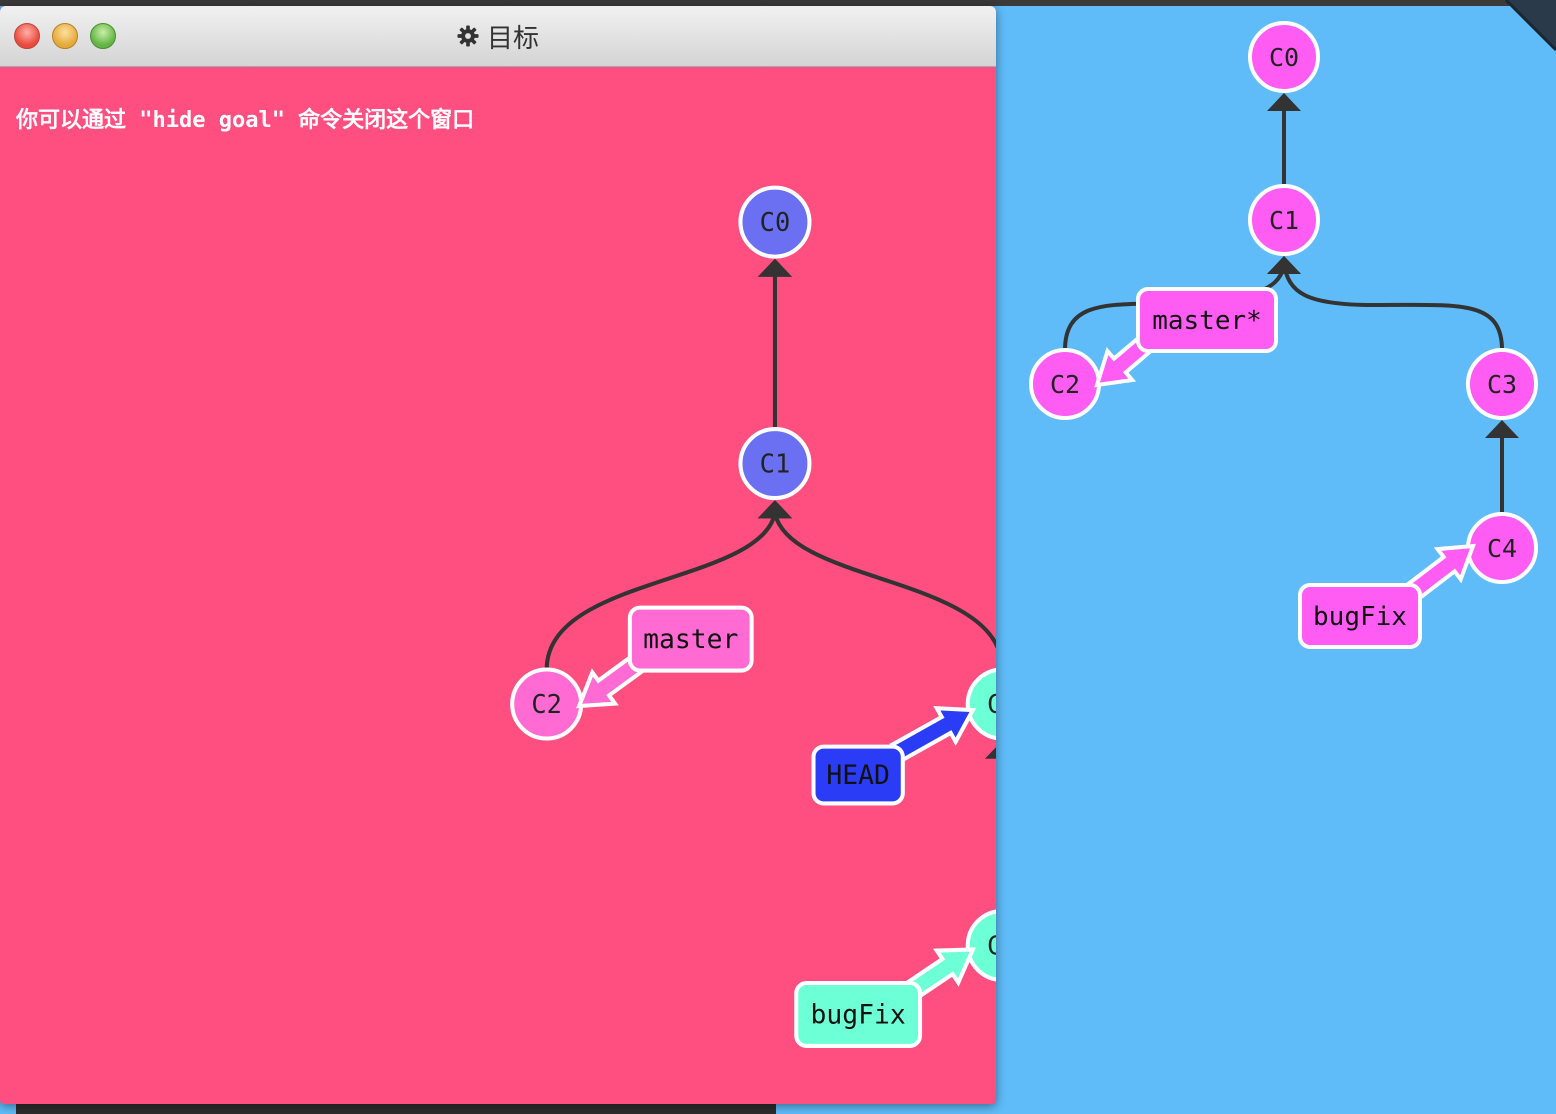  What do you see at coordinates (933, 734) in the screenshot?
I see `branch-pointer-arrow` at bounding box center [933, 734].